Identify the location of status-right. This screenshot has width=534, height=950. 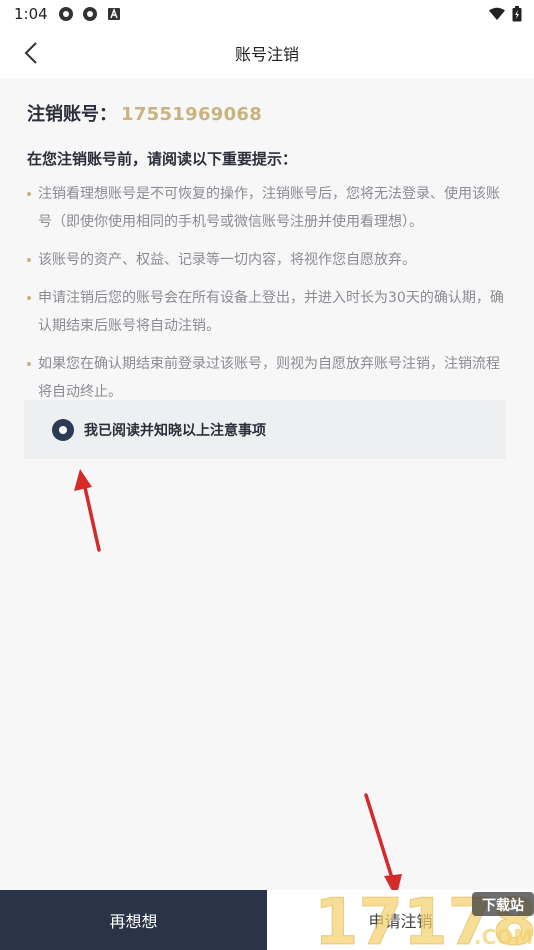
(505, 14).